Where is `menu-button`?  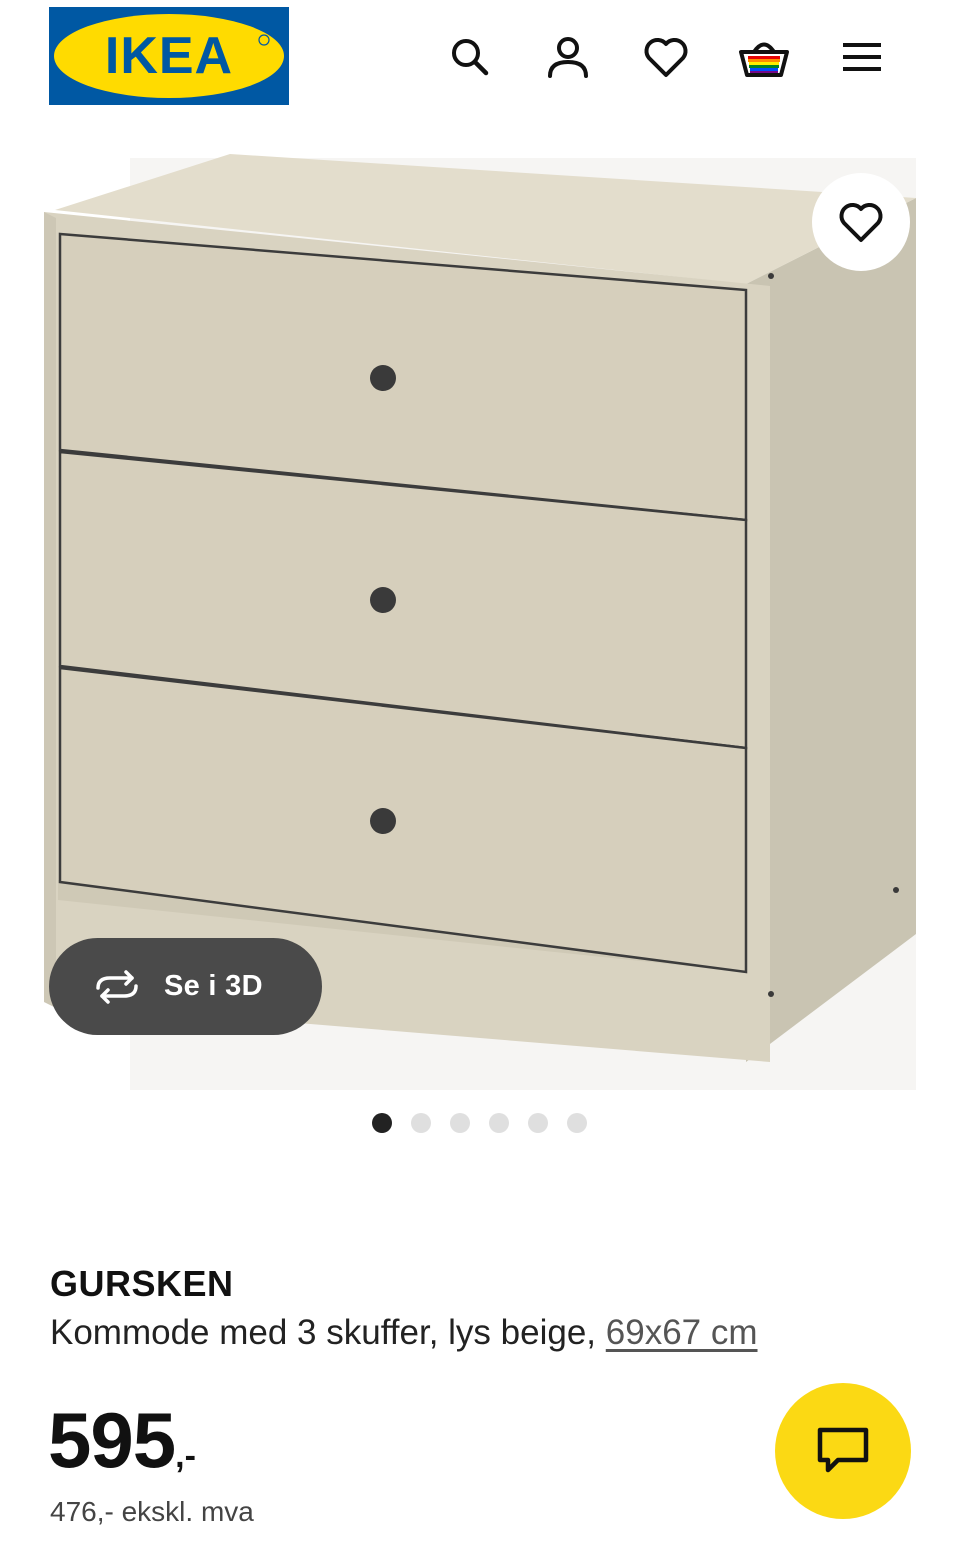 menu-button is located at coordinates (862, 57).